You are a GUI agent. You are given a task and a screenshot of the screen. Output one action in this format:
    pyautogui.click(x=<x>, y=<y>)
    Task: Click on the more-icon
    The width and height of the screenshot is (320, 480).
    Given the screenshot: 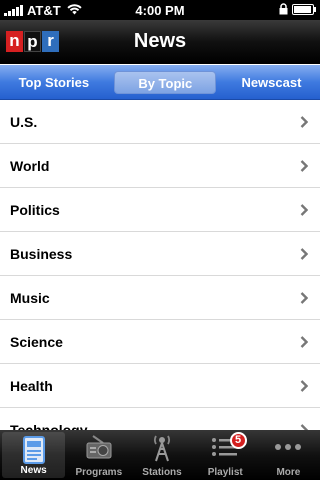 What is the action you would take?
    pyautogui.click(x=288, y=448)
    